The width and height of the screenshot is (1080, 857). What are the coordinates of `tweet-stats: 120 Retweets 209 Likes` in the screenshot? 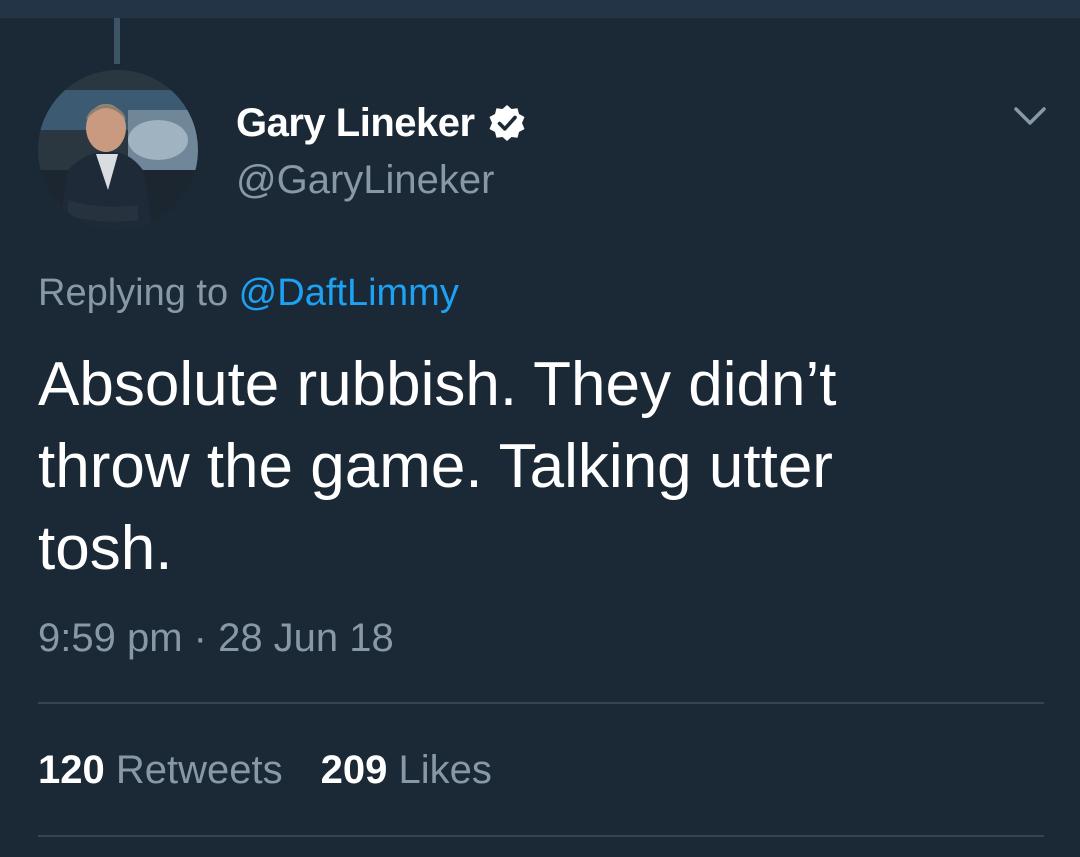 It's located at (284, 770).